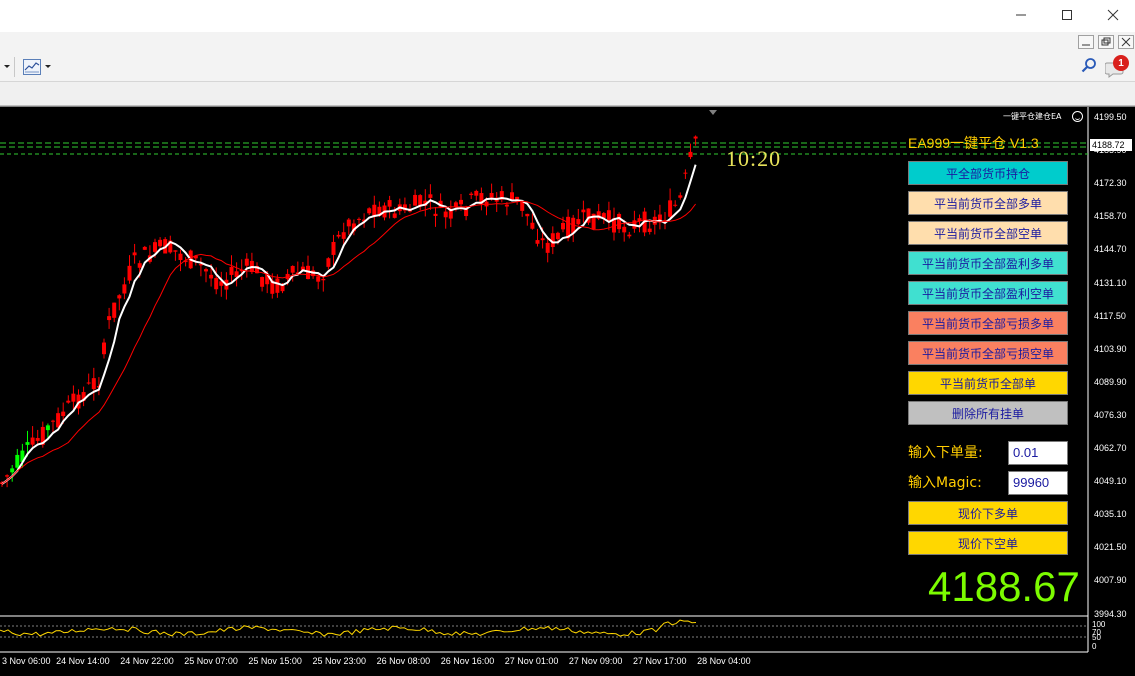  What do you see at coordinates (988, 513) in the screenshot?
I see `market-buy-button: 现价下多单` at bounding box center [988, 513].